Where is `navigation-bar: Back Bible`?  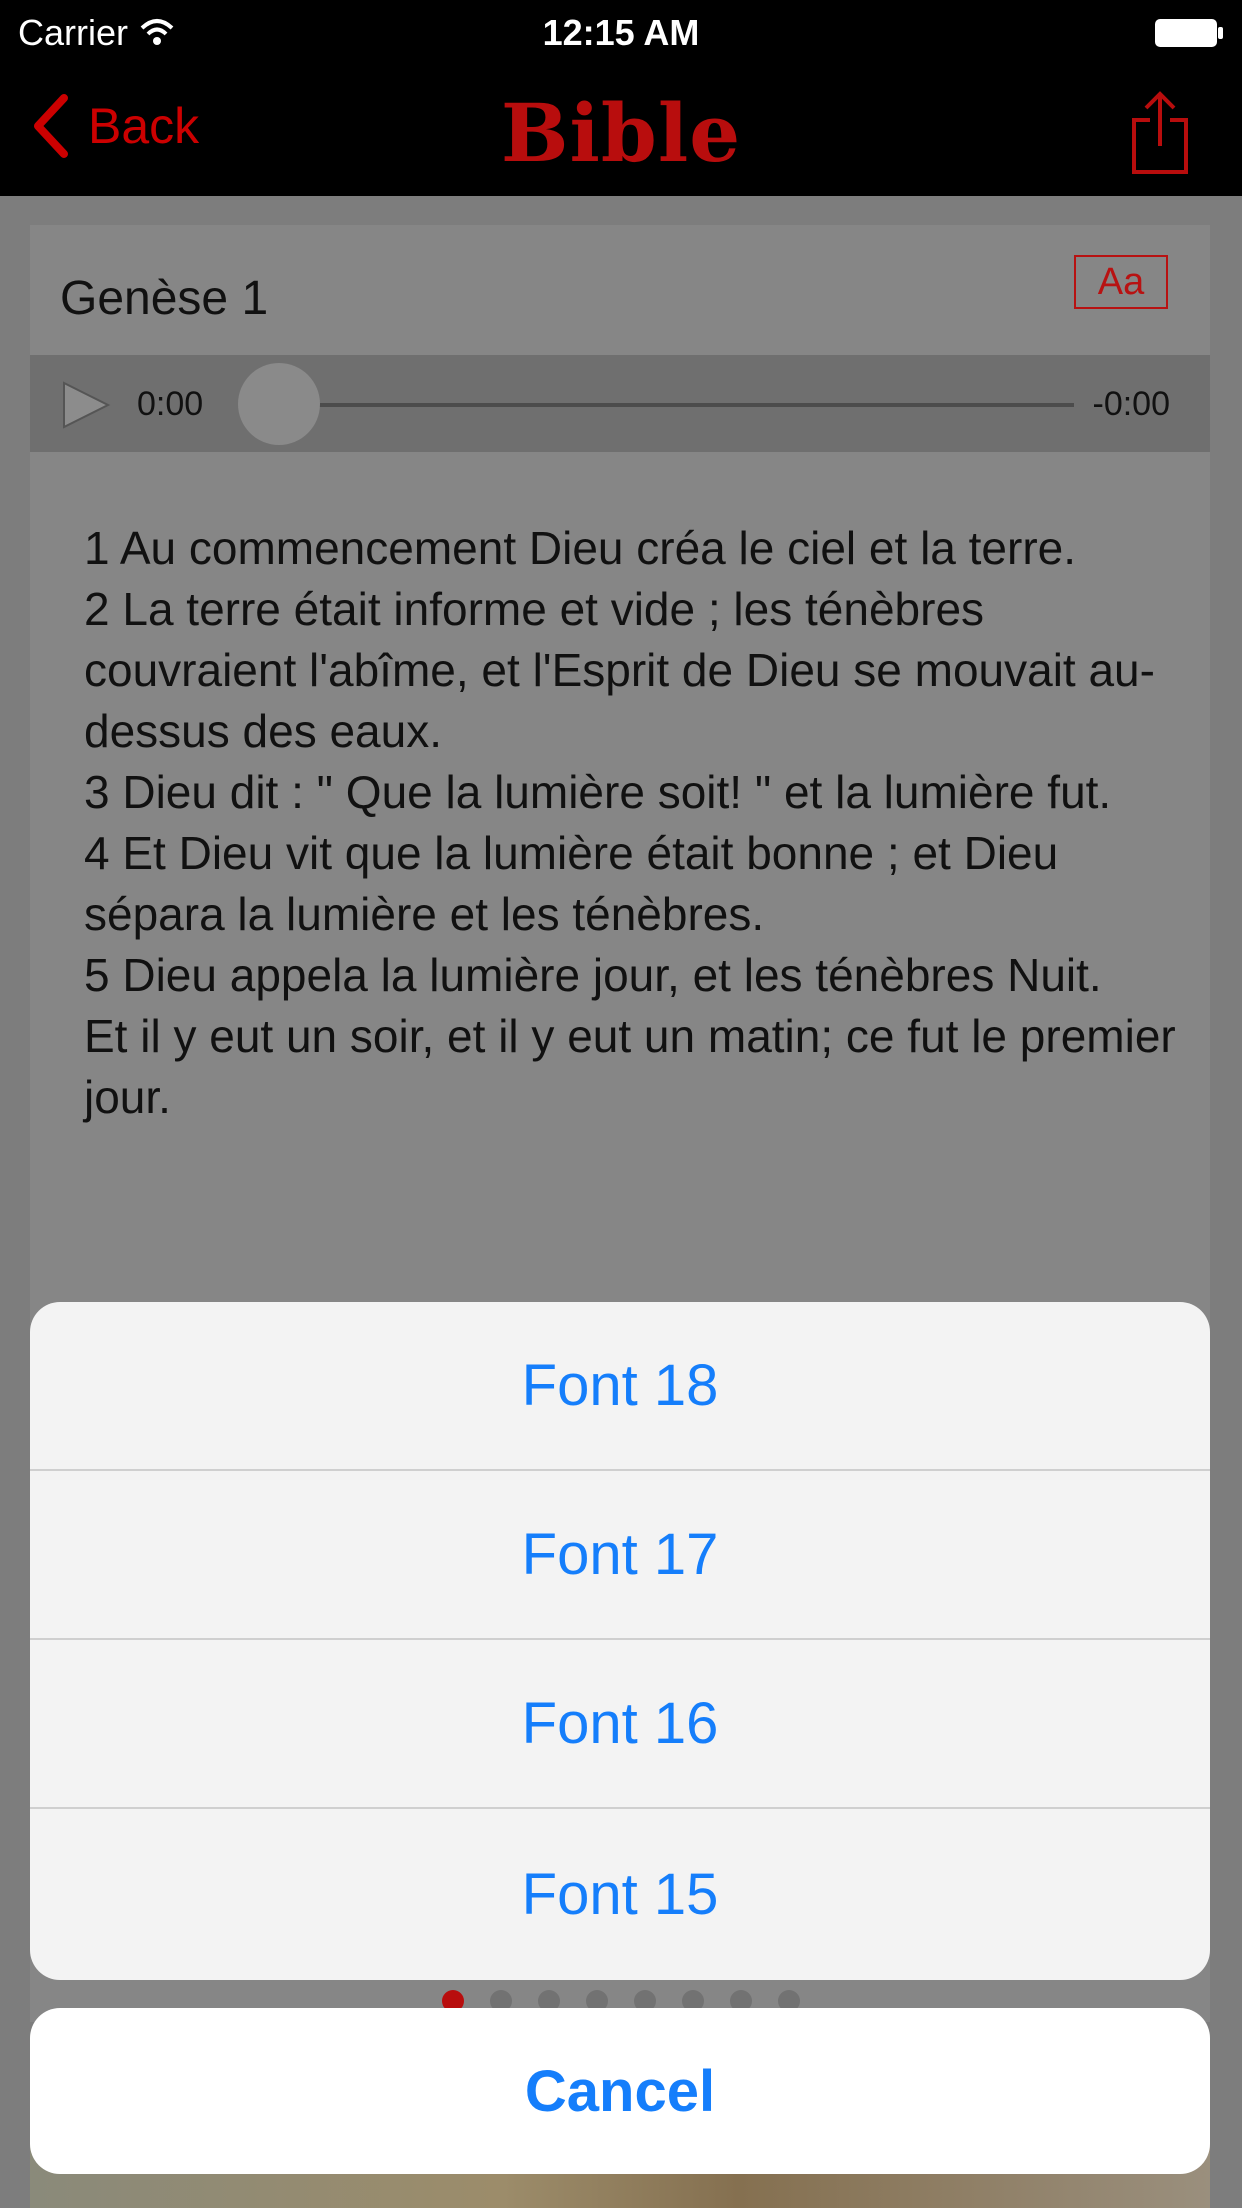 navigation-bar: Back Bible is located at coordinates (621, 132).